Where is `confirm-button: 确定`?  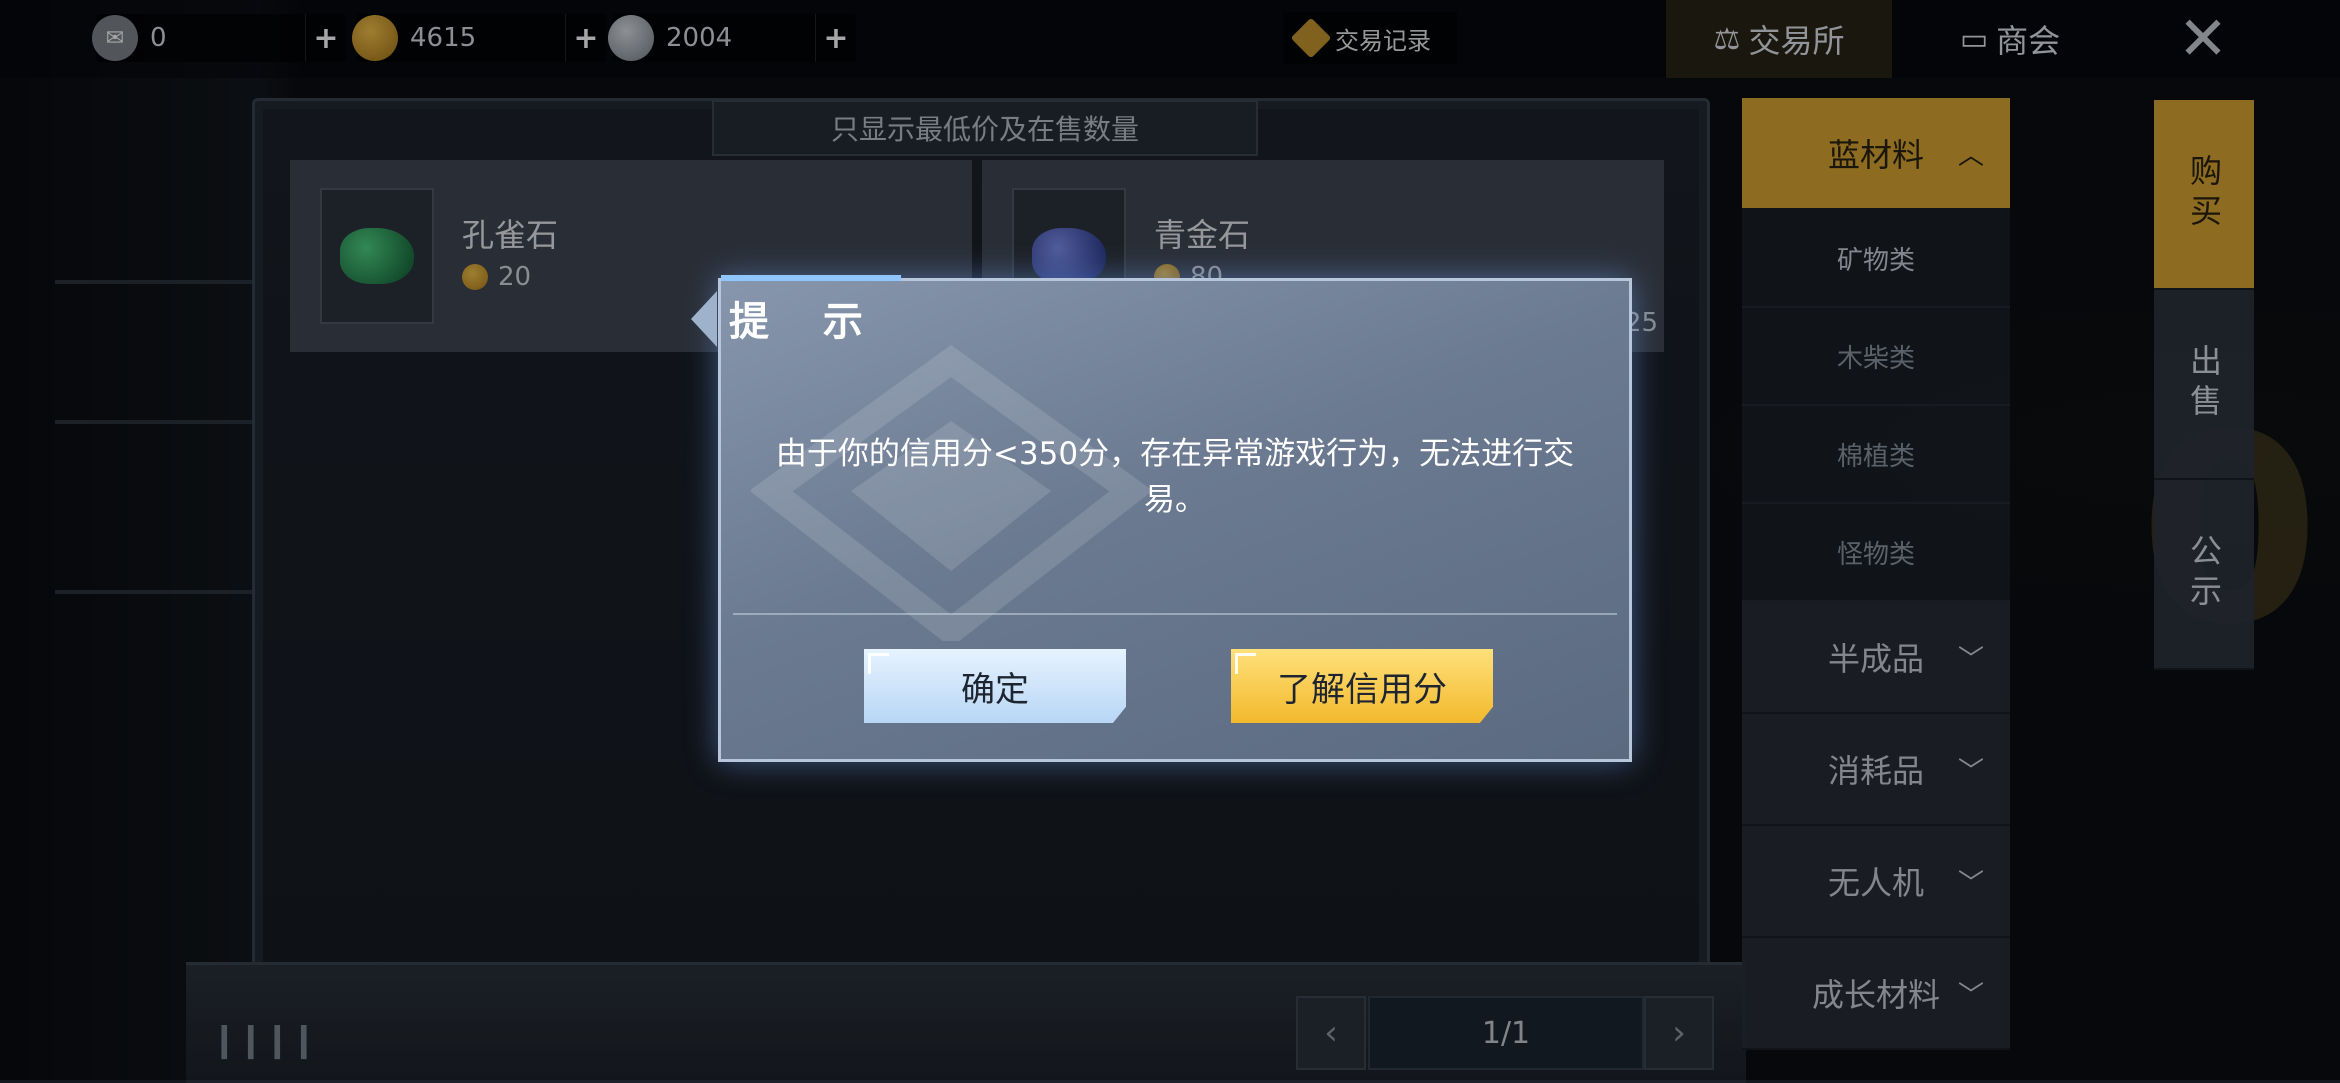 confirm-button: 确定 is located at coordinates (995, 686).